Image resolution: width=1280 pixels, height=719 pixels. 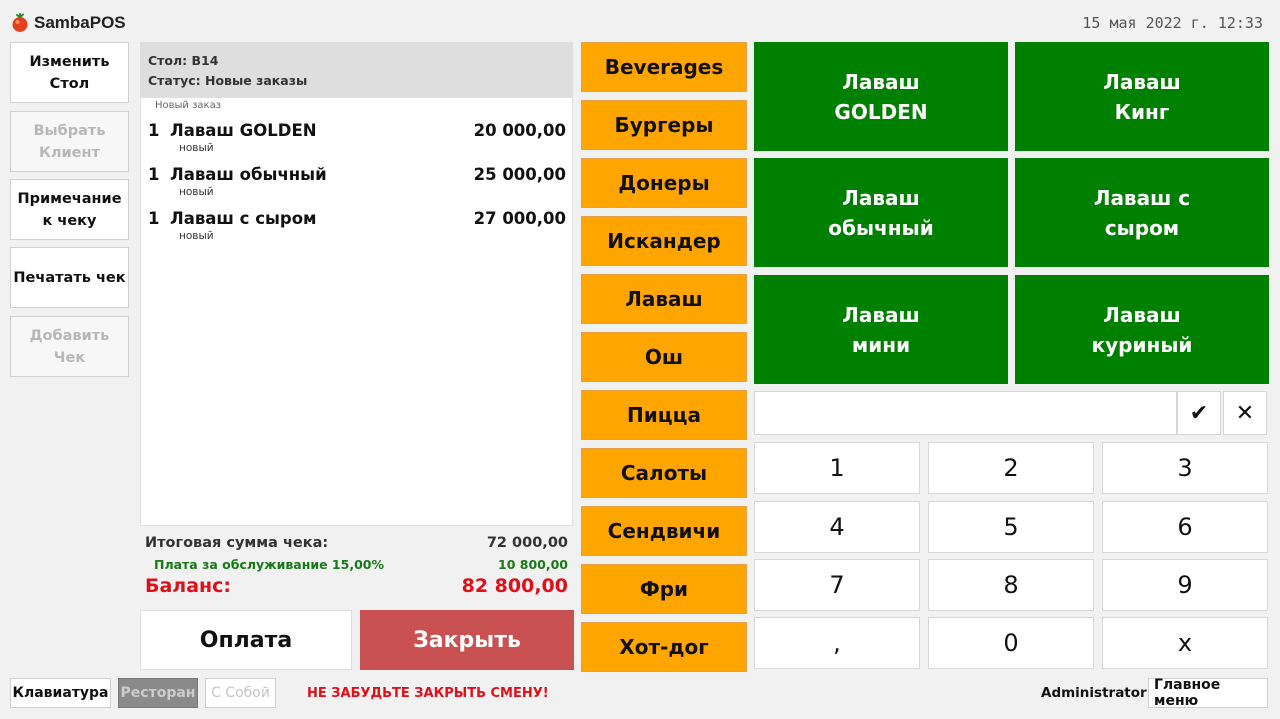 I want to click on app-logo: SambaPOS, so click(x=68, y=23).